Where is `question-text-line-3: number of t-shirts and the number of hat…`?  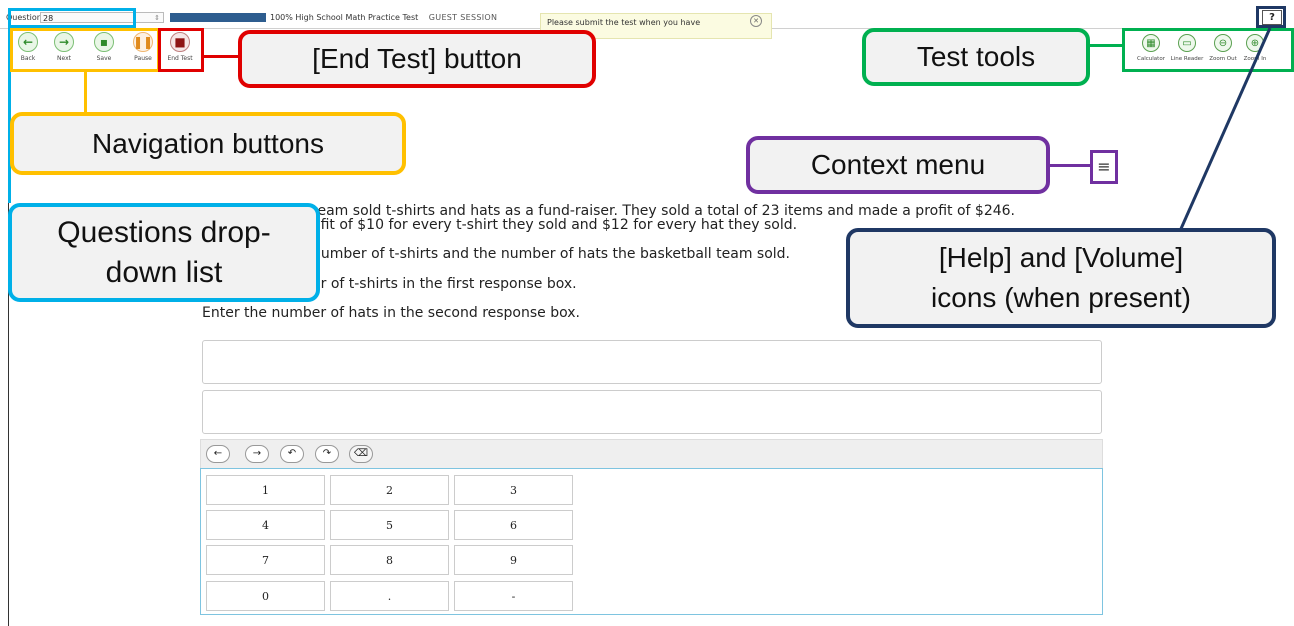
question-text-line-3: number of t-shirts and the number of hat… is located at coordinates (551, 254).